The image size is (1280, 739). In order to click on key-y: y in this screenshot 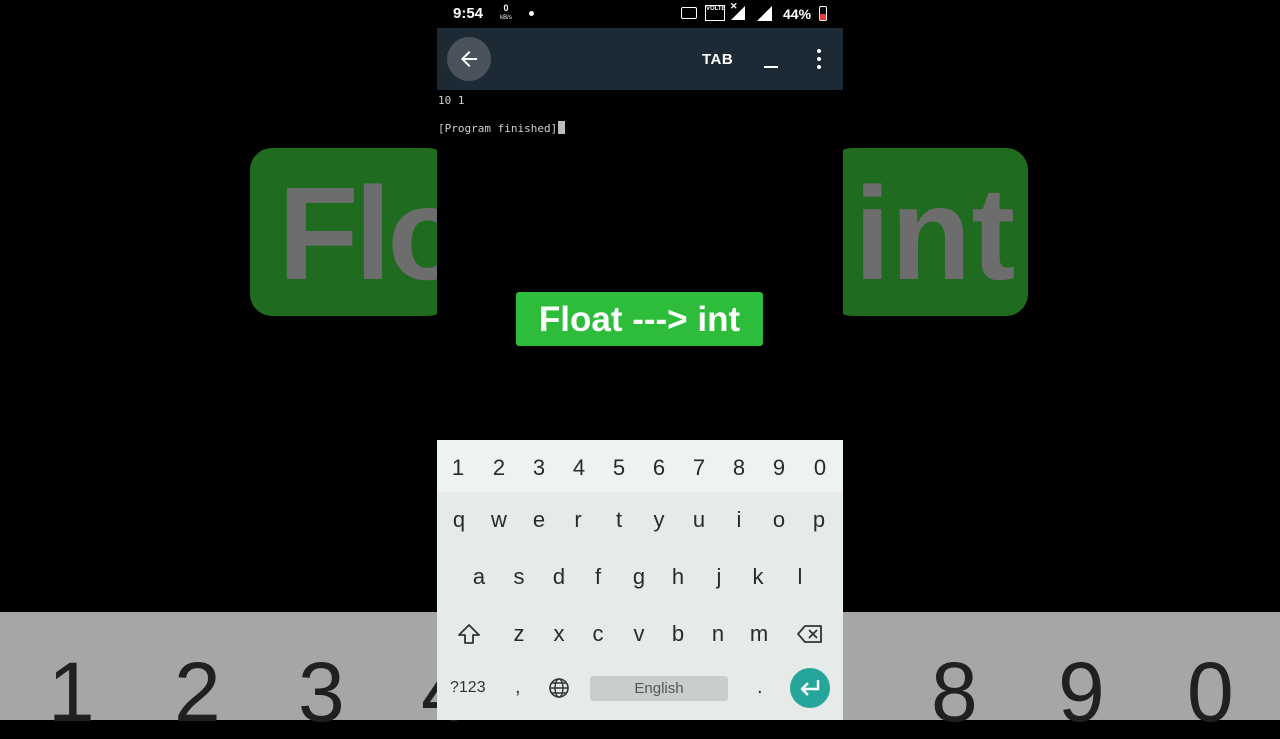, I will do `click(659, 520)`.